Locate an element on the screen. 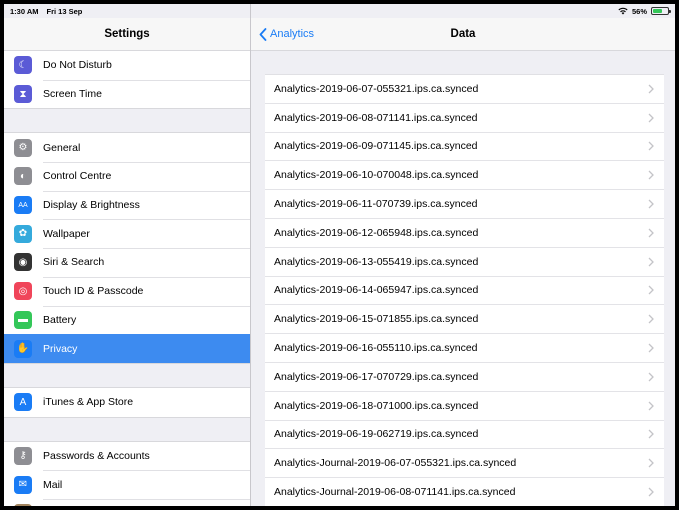 The width and height of the screenshot is (679, 510). sidebar-item-privacy: ✋ Privacy is located at coordinates (127, 348).